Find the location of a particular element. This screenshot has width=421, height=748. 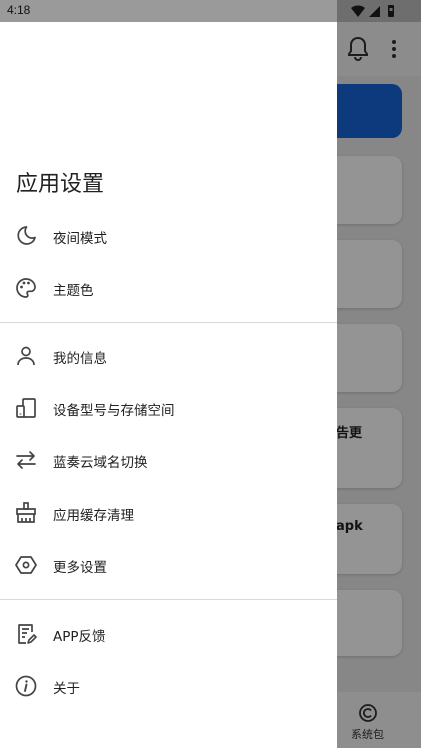

wifi-icon is located at coordinates (358, 11).